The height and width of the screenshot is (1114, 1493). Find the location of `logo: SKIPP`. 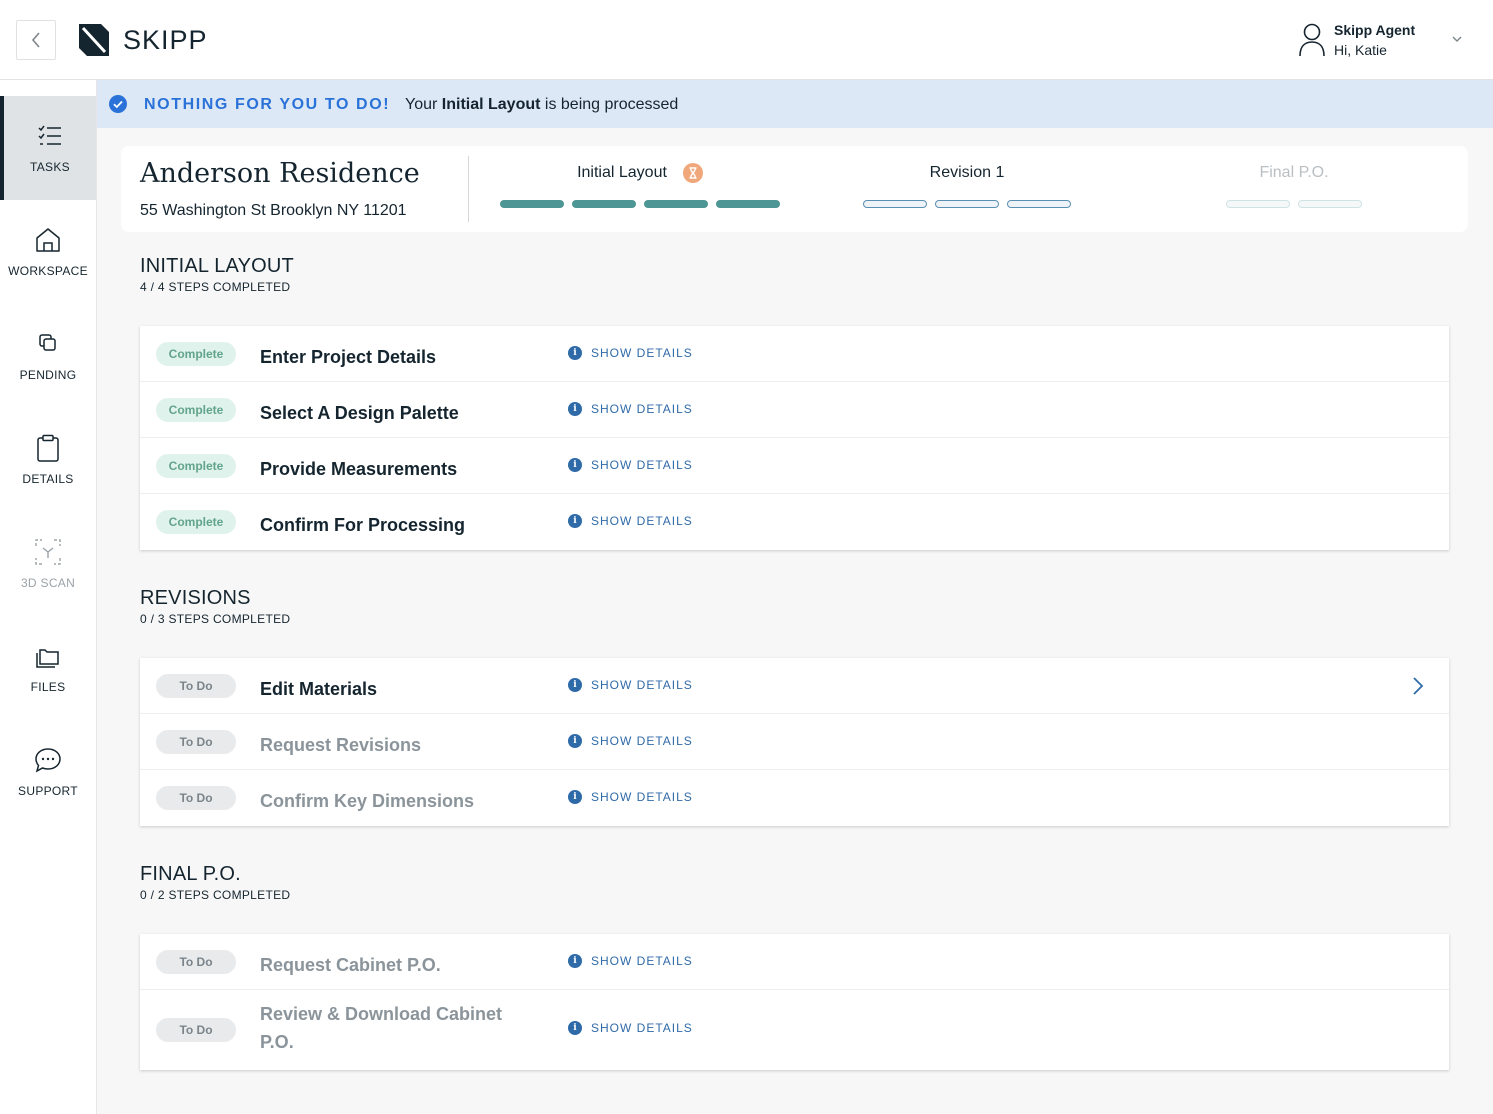

logo: SKIPP is located at coordinates (143, 40).